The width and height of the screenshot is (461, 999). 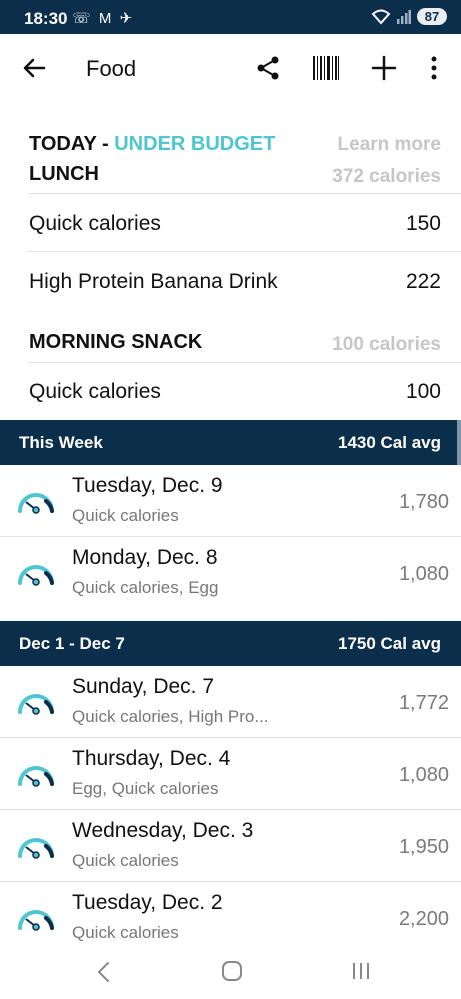 I want to click on page-title: Food, so click(x=111, y=68).